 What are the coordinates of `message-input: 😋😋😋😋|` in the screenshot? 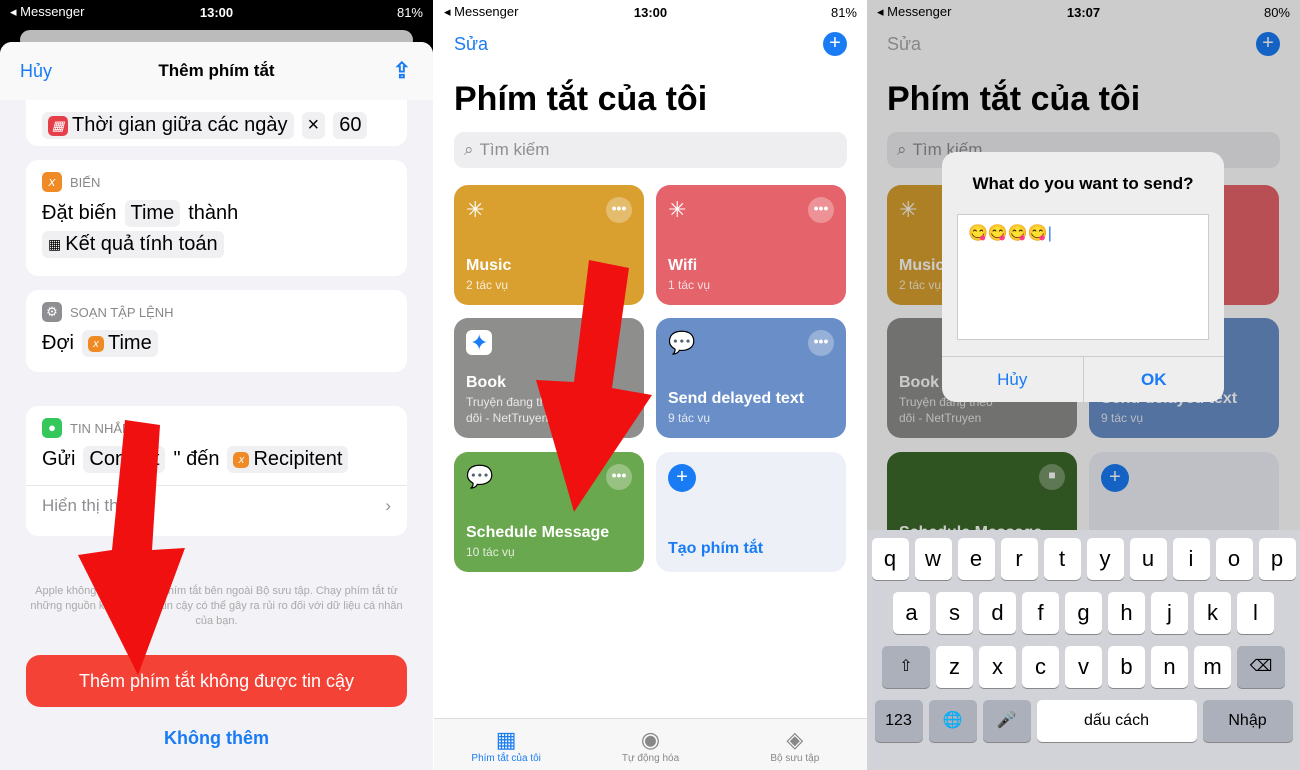 It's located at (1083, 277).